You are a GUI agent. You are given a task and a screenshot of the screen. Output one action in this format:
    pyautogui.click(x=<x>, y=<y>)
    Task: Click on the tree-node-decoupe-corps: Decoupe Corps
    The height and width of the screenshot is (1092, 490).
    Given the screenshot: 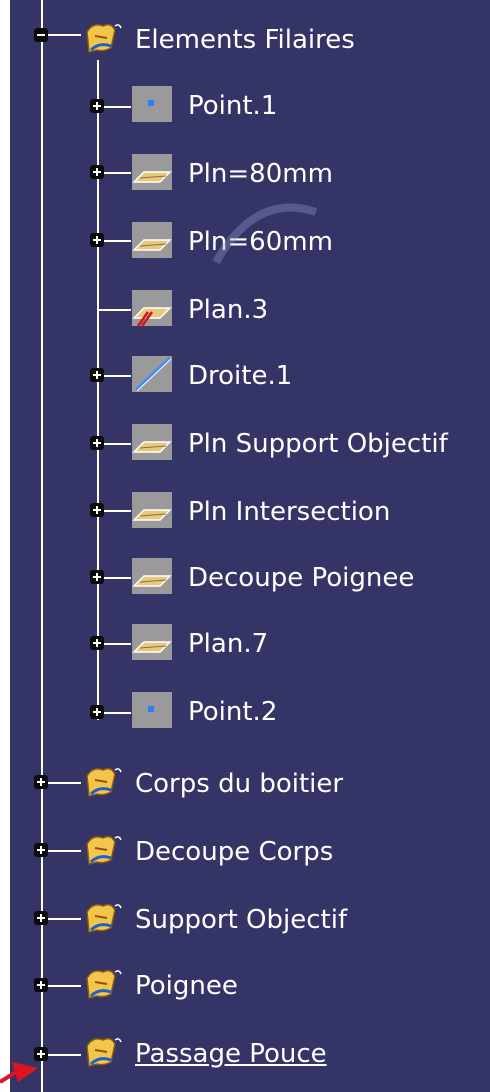 What is the action you would take?
    pyautogui.click(x=234, y=852)
    